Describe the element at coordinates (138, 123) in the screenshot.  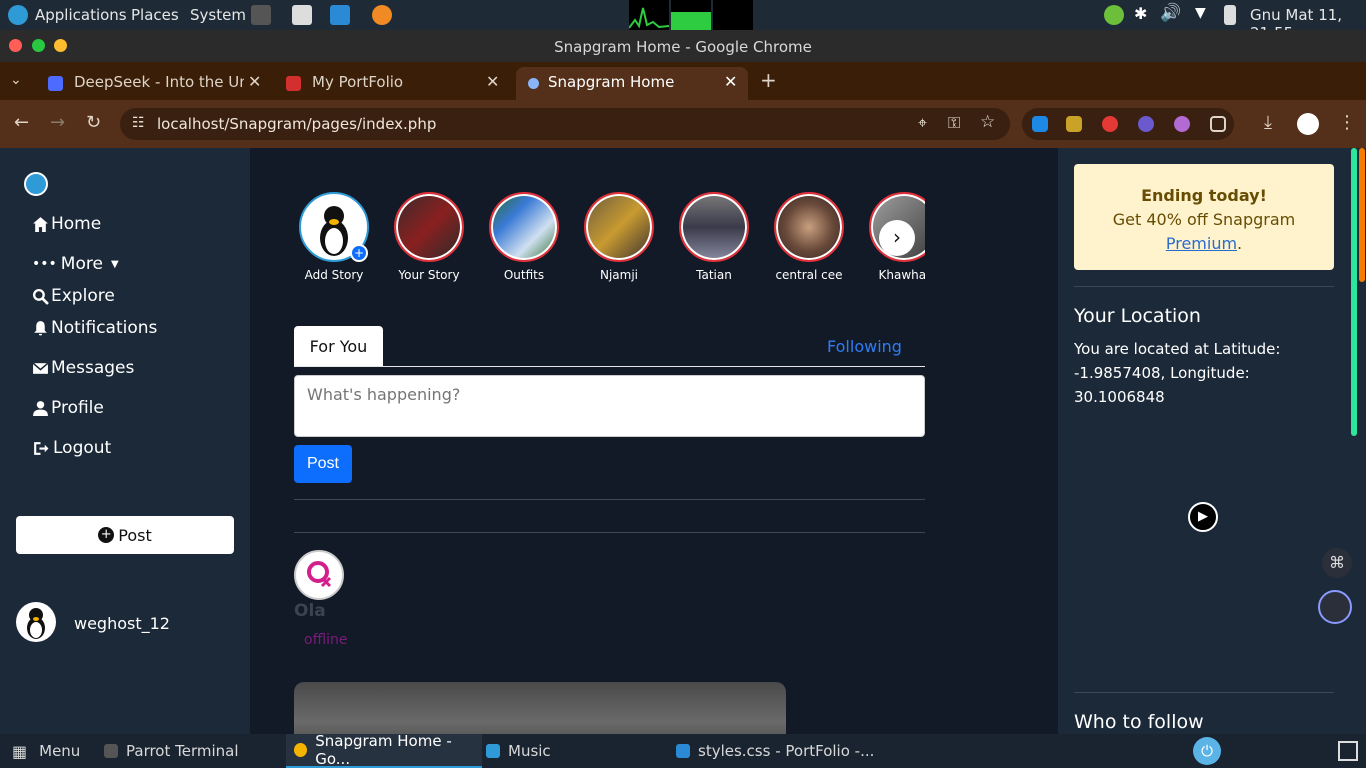
I see `site-info-icon: ☷` at that location.